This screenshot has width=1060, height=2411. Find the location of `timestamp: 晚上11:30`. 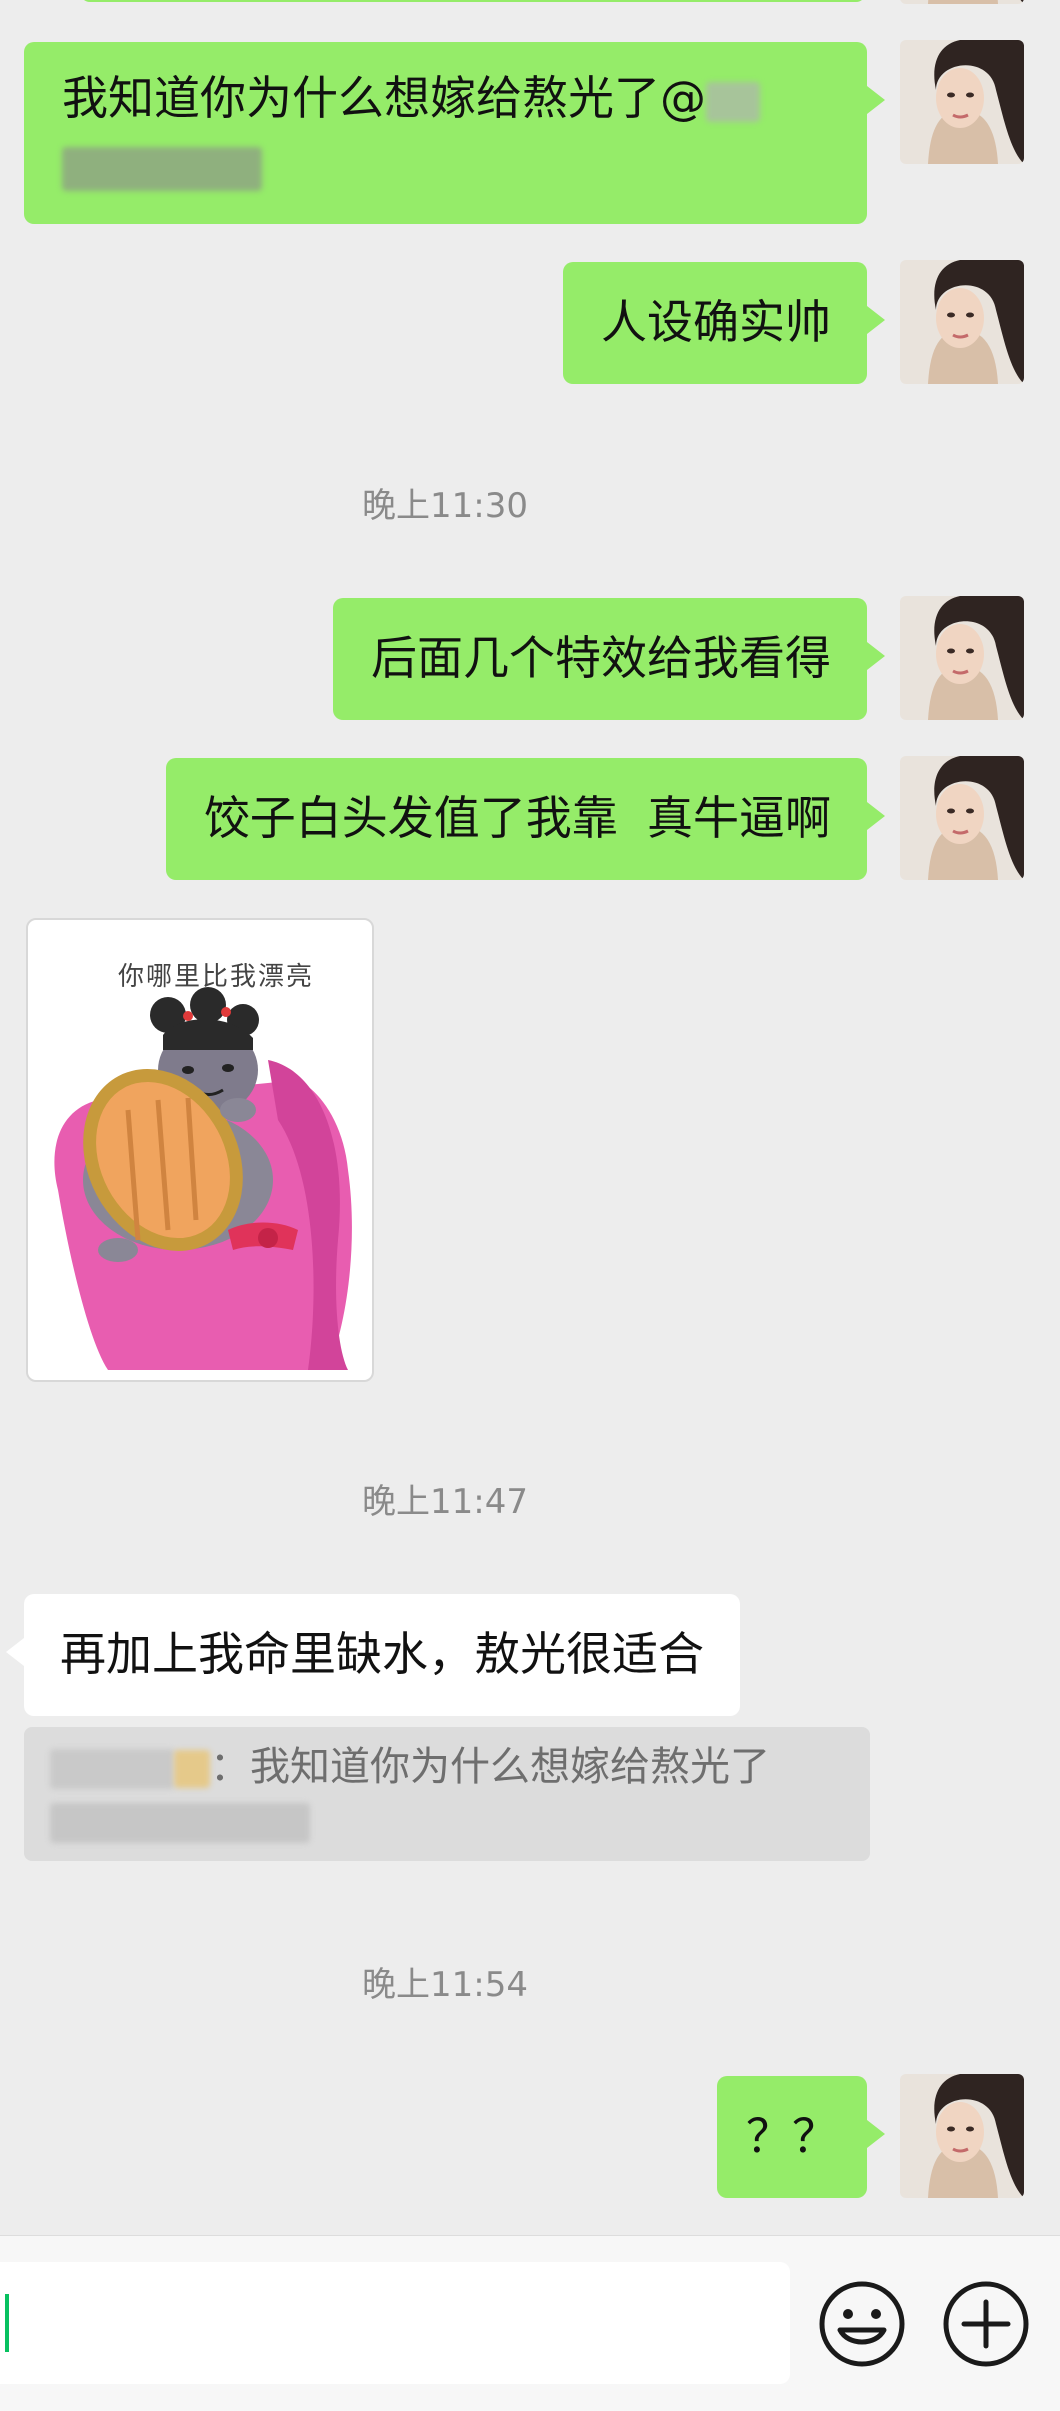

timestamp: 晚上11:30 is located at coordinates (445, 506).